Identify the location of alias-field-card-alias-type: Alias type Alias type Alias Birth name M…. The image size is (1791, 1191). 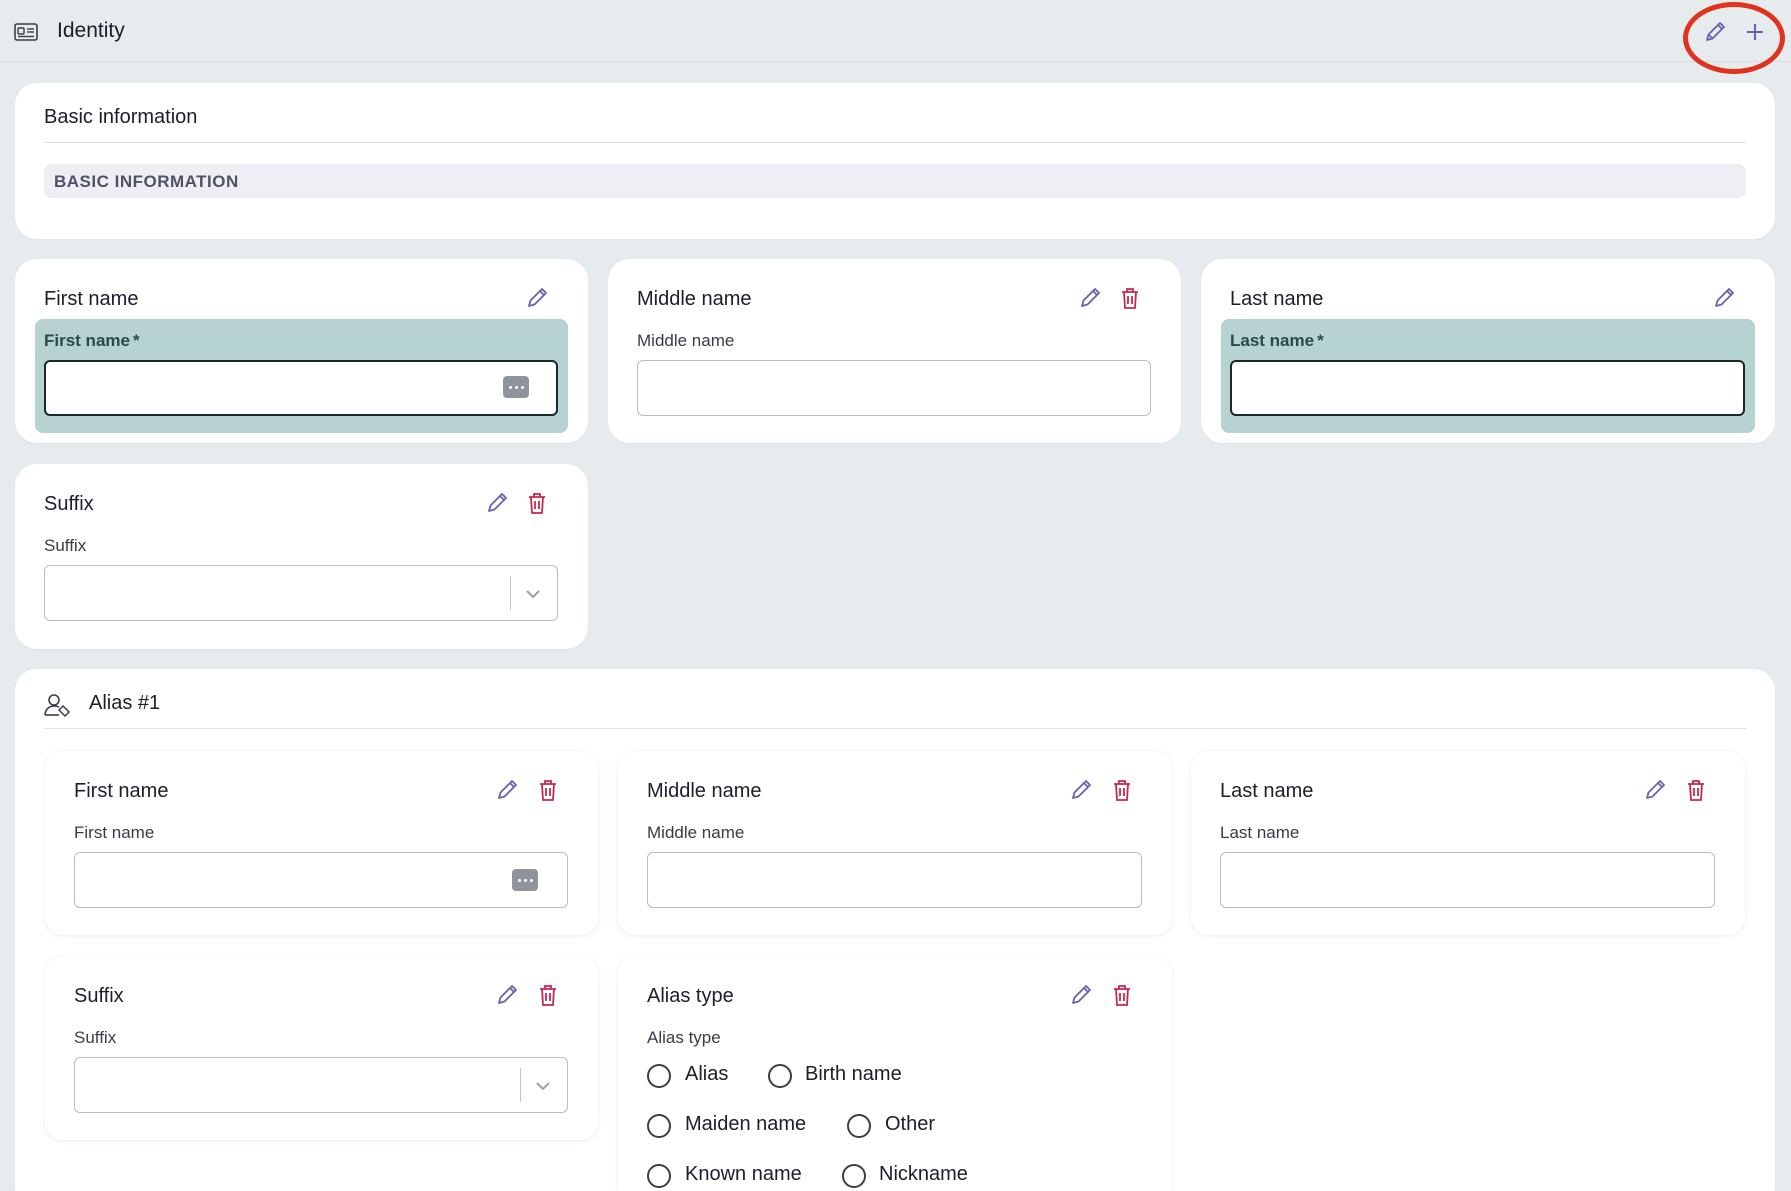
(895, 1073).